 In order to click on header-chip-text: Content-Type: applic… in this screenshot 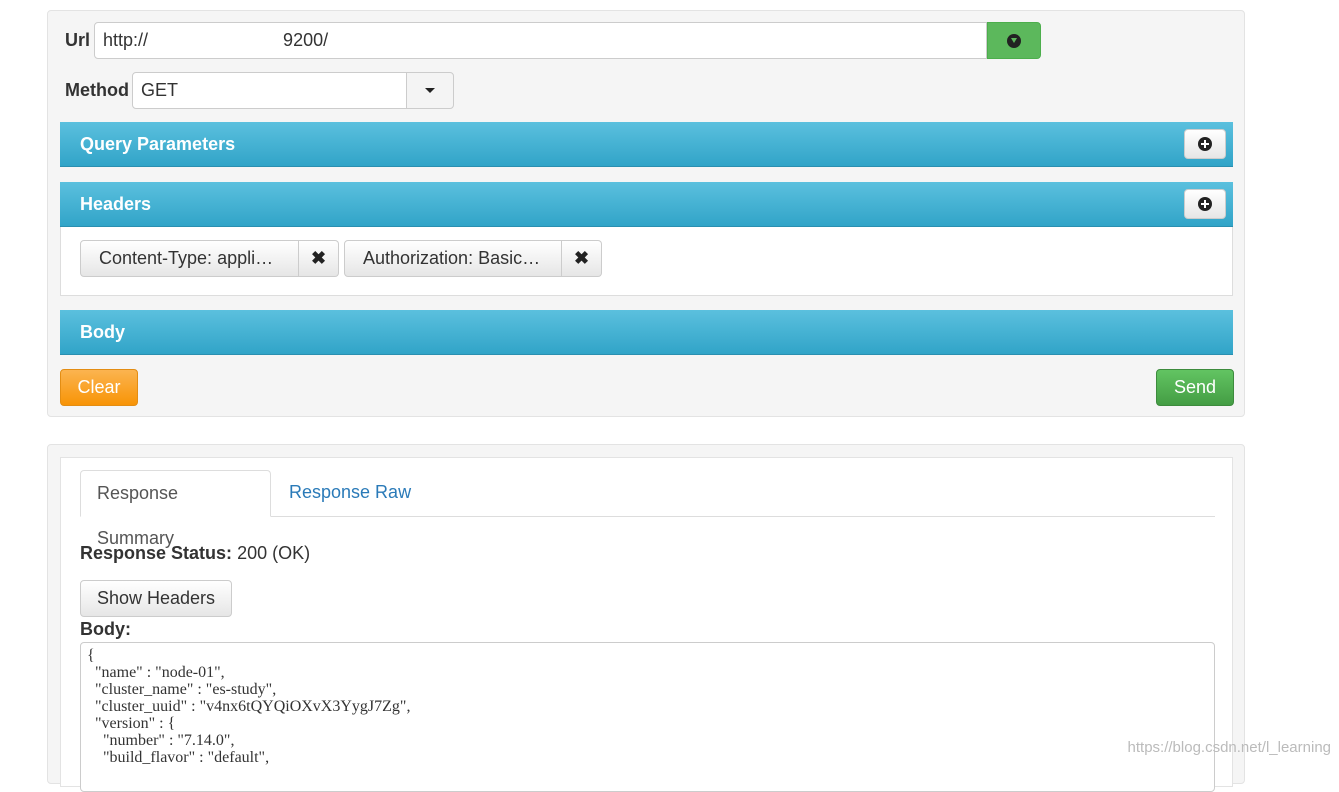, I will do `click(189, 258)`.